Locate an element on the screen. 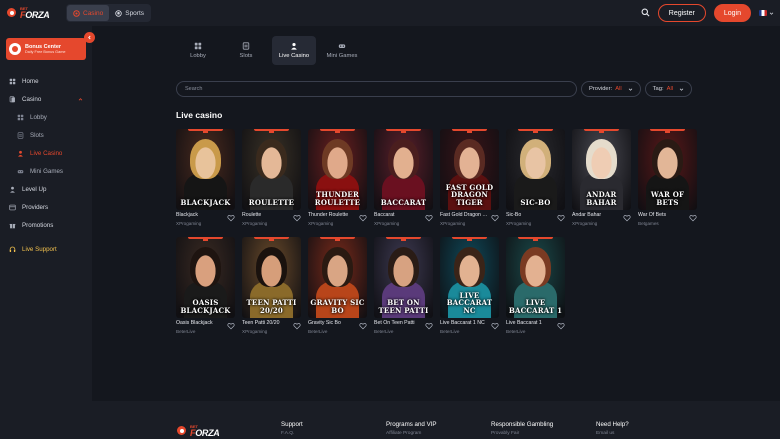  game-card: Roulette Roulette XProgaming is located at coordinates (271, 179).